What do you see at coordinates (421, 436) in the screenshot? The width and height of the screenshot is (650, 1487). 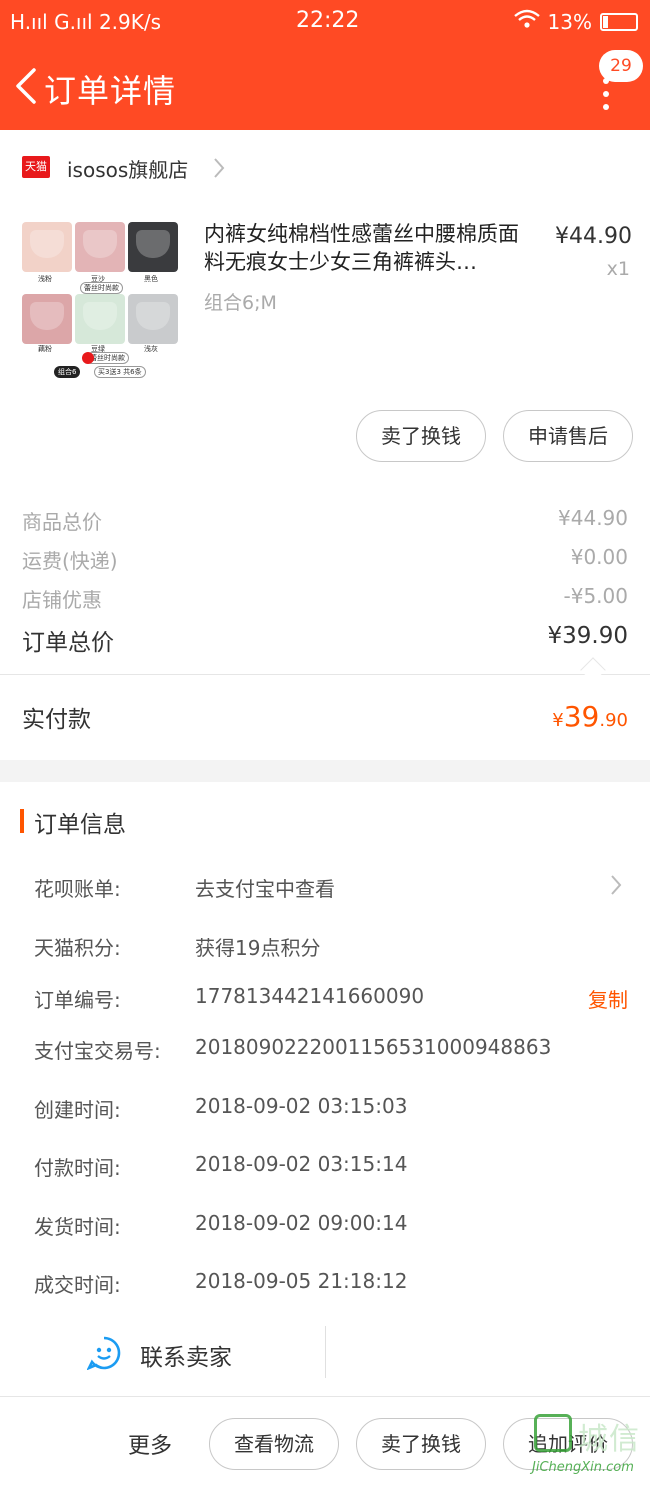 I see `sell-button: 卖了换钱` at bounding box center [421, 436].